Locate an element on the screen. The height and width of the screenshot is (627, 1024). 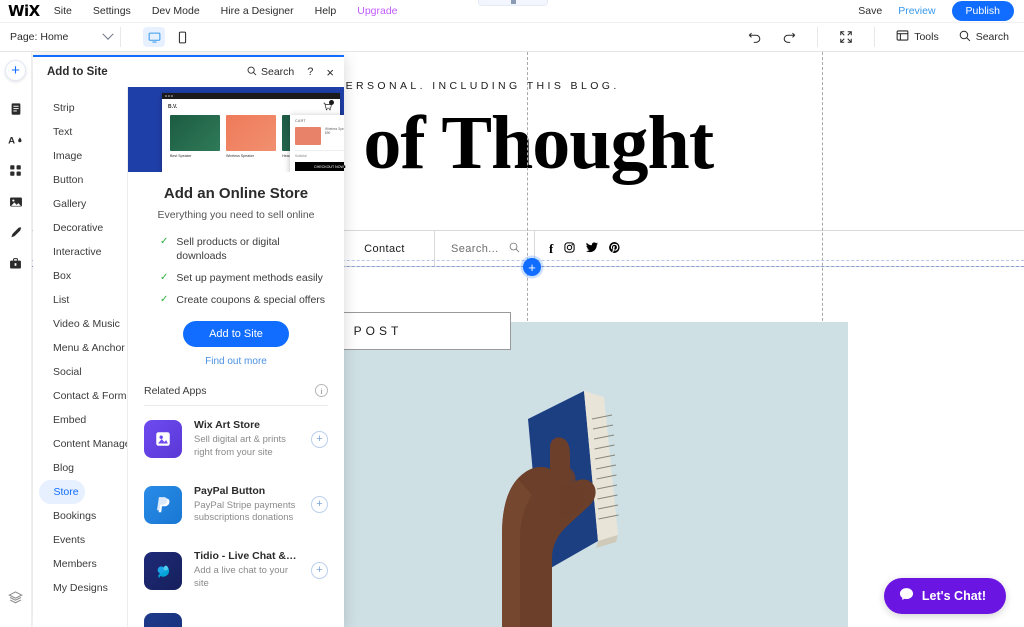
undo-icon is located at coordinates (755, 37).